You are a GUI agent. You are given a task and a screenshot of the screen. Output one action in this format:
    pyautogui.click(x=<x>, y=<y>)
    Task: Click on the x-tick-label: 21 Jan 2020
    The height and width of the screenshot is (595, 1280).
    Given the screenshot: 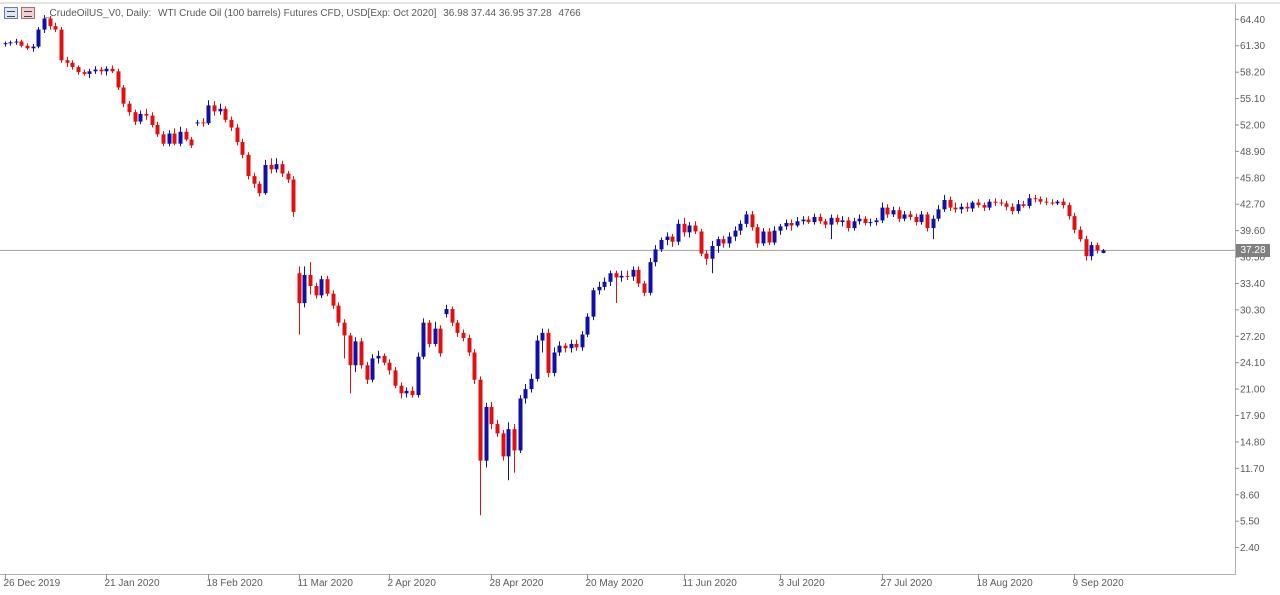 What is the action you would take?
    pyautogui.click(x=132, y=583)
    